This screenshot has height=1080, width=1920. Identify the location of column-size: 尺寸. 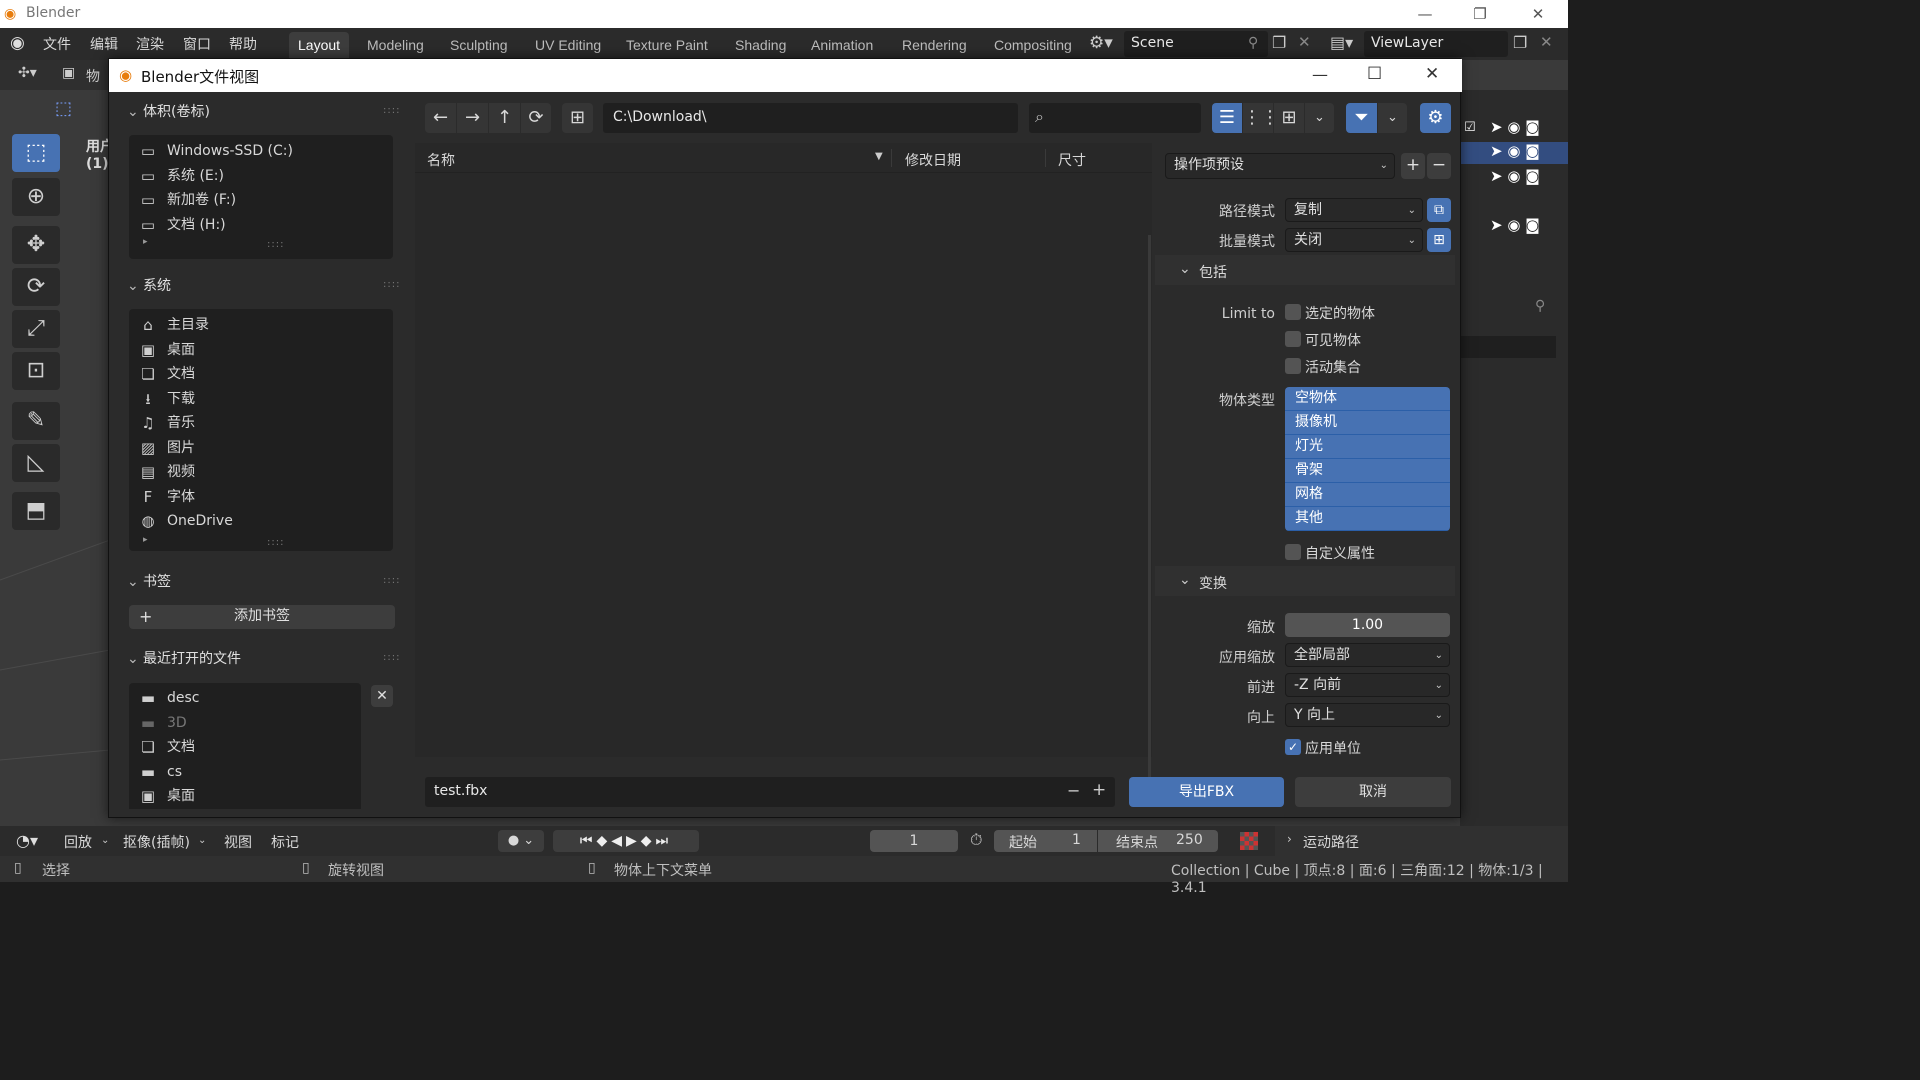
(1072, 160).